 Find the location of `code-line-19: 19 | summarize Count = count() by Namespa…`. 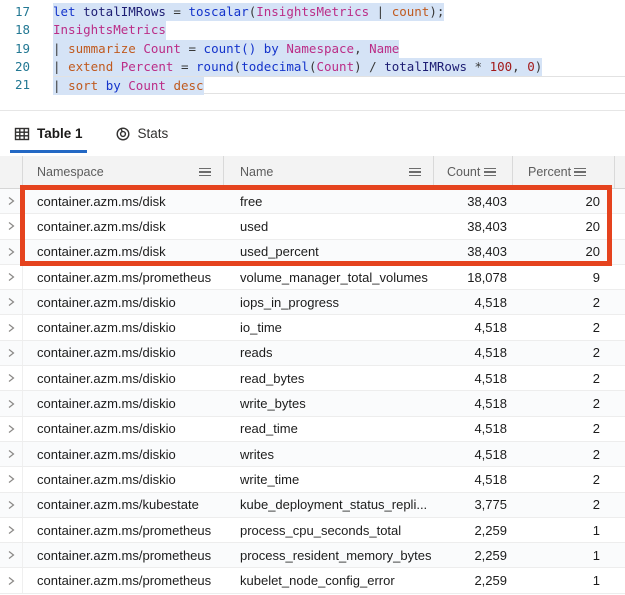

code-line-19: 19 | summarize Count = count() by Namespa… is located at coordinates (312, 48).